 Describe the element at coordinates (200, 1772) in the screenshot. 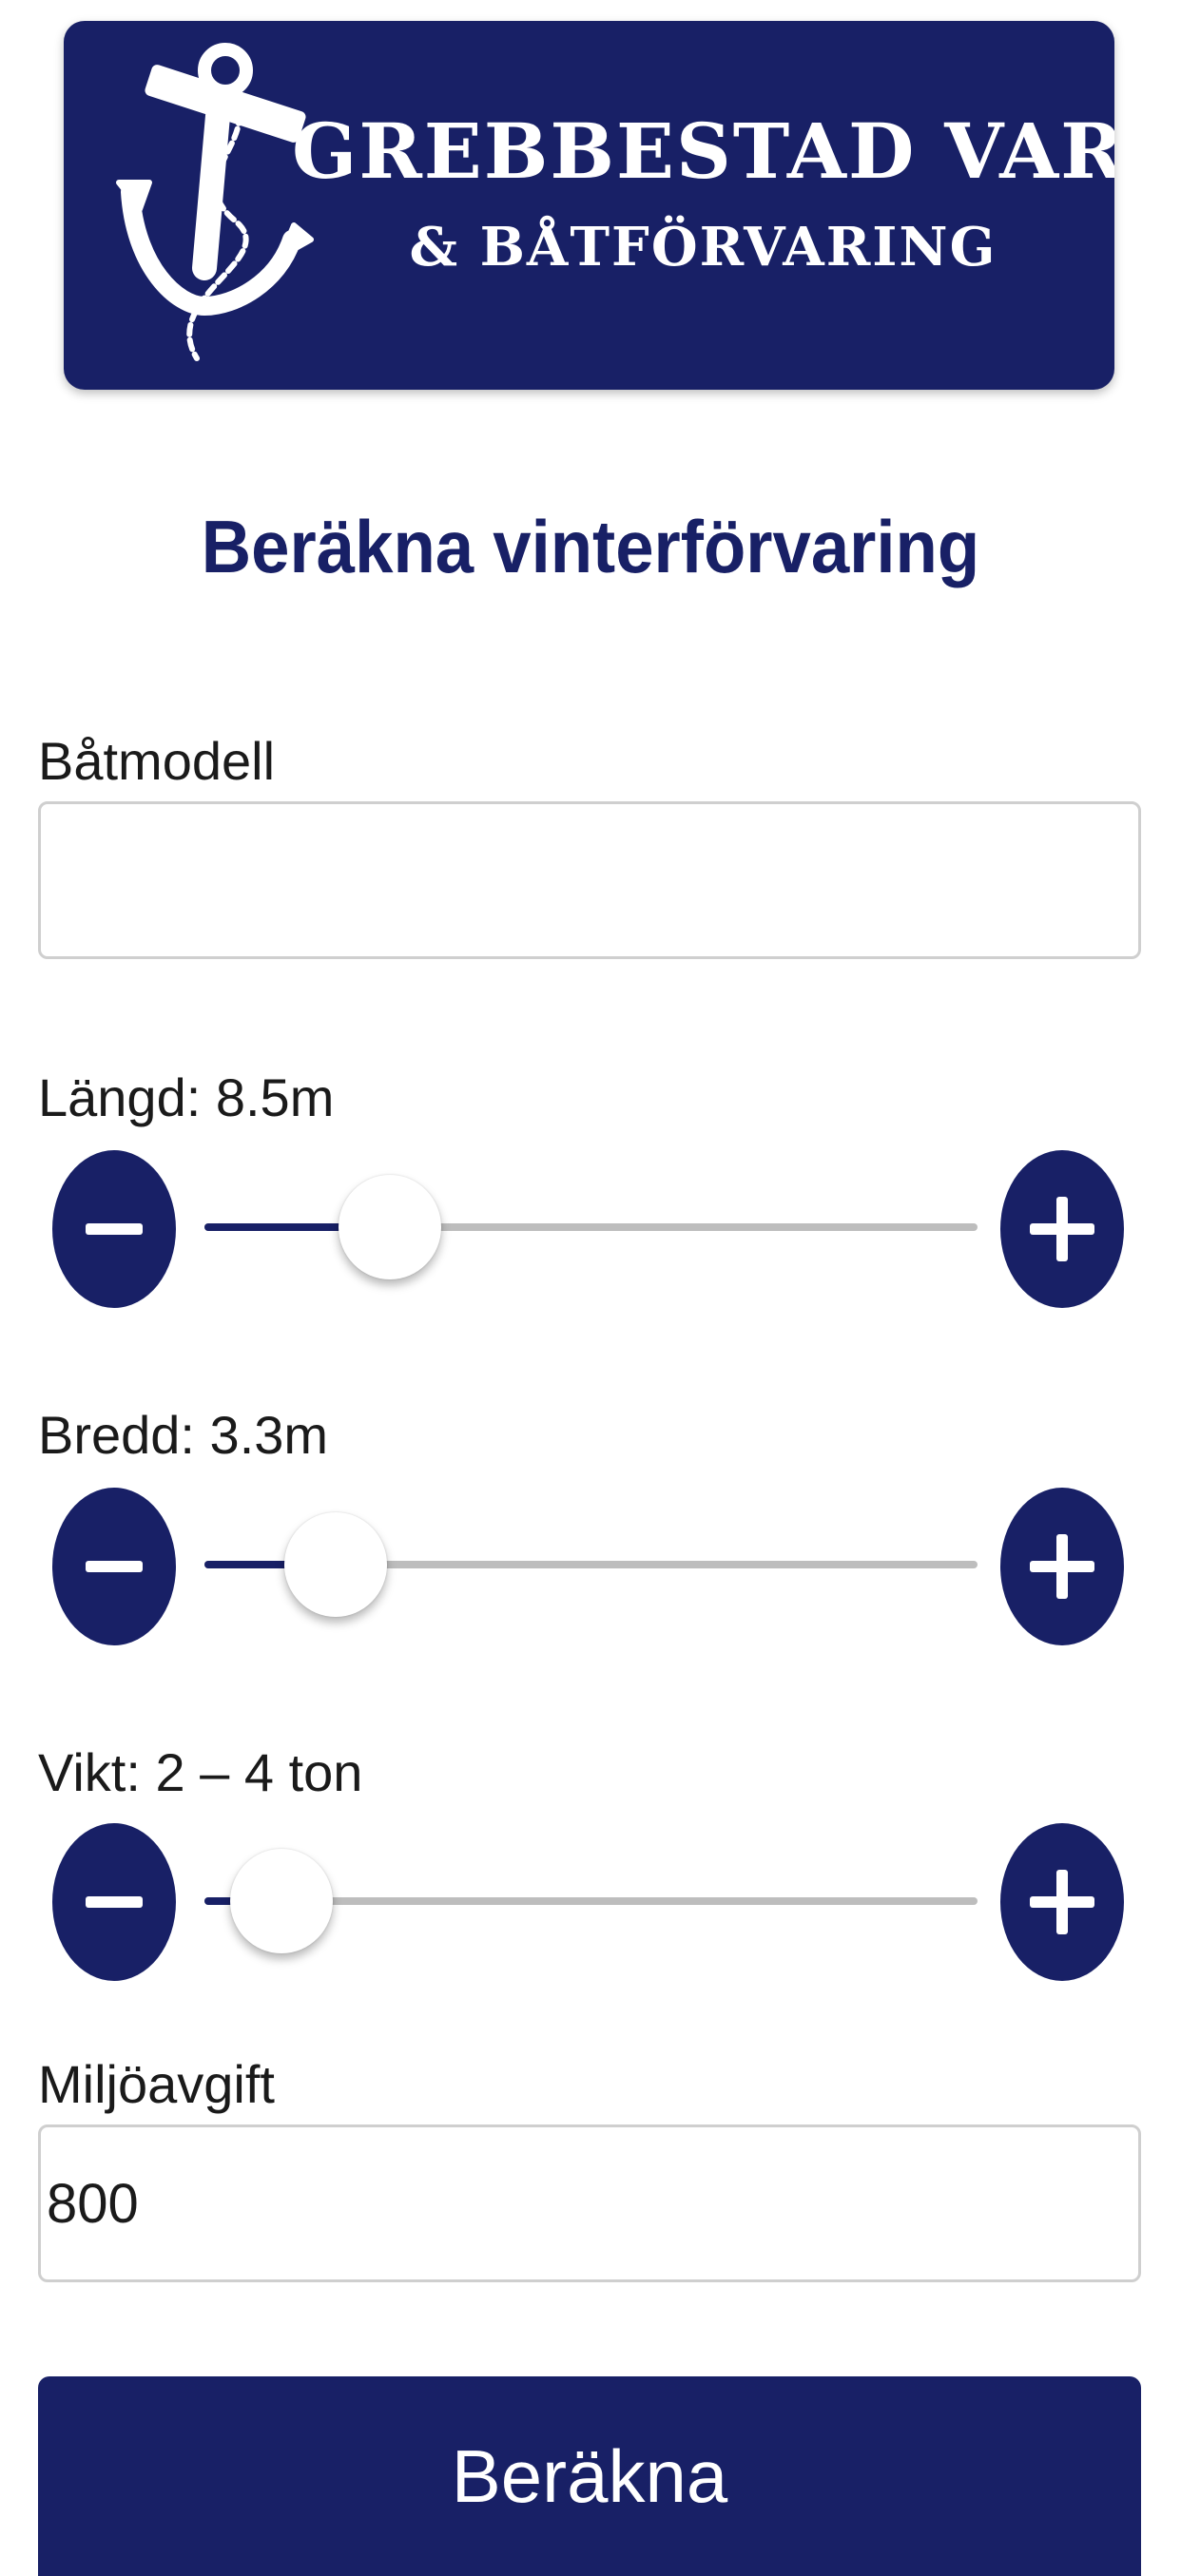

I see `weight-label: Vikt: 2 – 4 ton` at that location.